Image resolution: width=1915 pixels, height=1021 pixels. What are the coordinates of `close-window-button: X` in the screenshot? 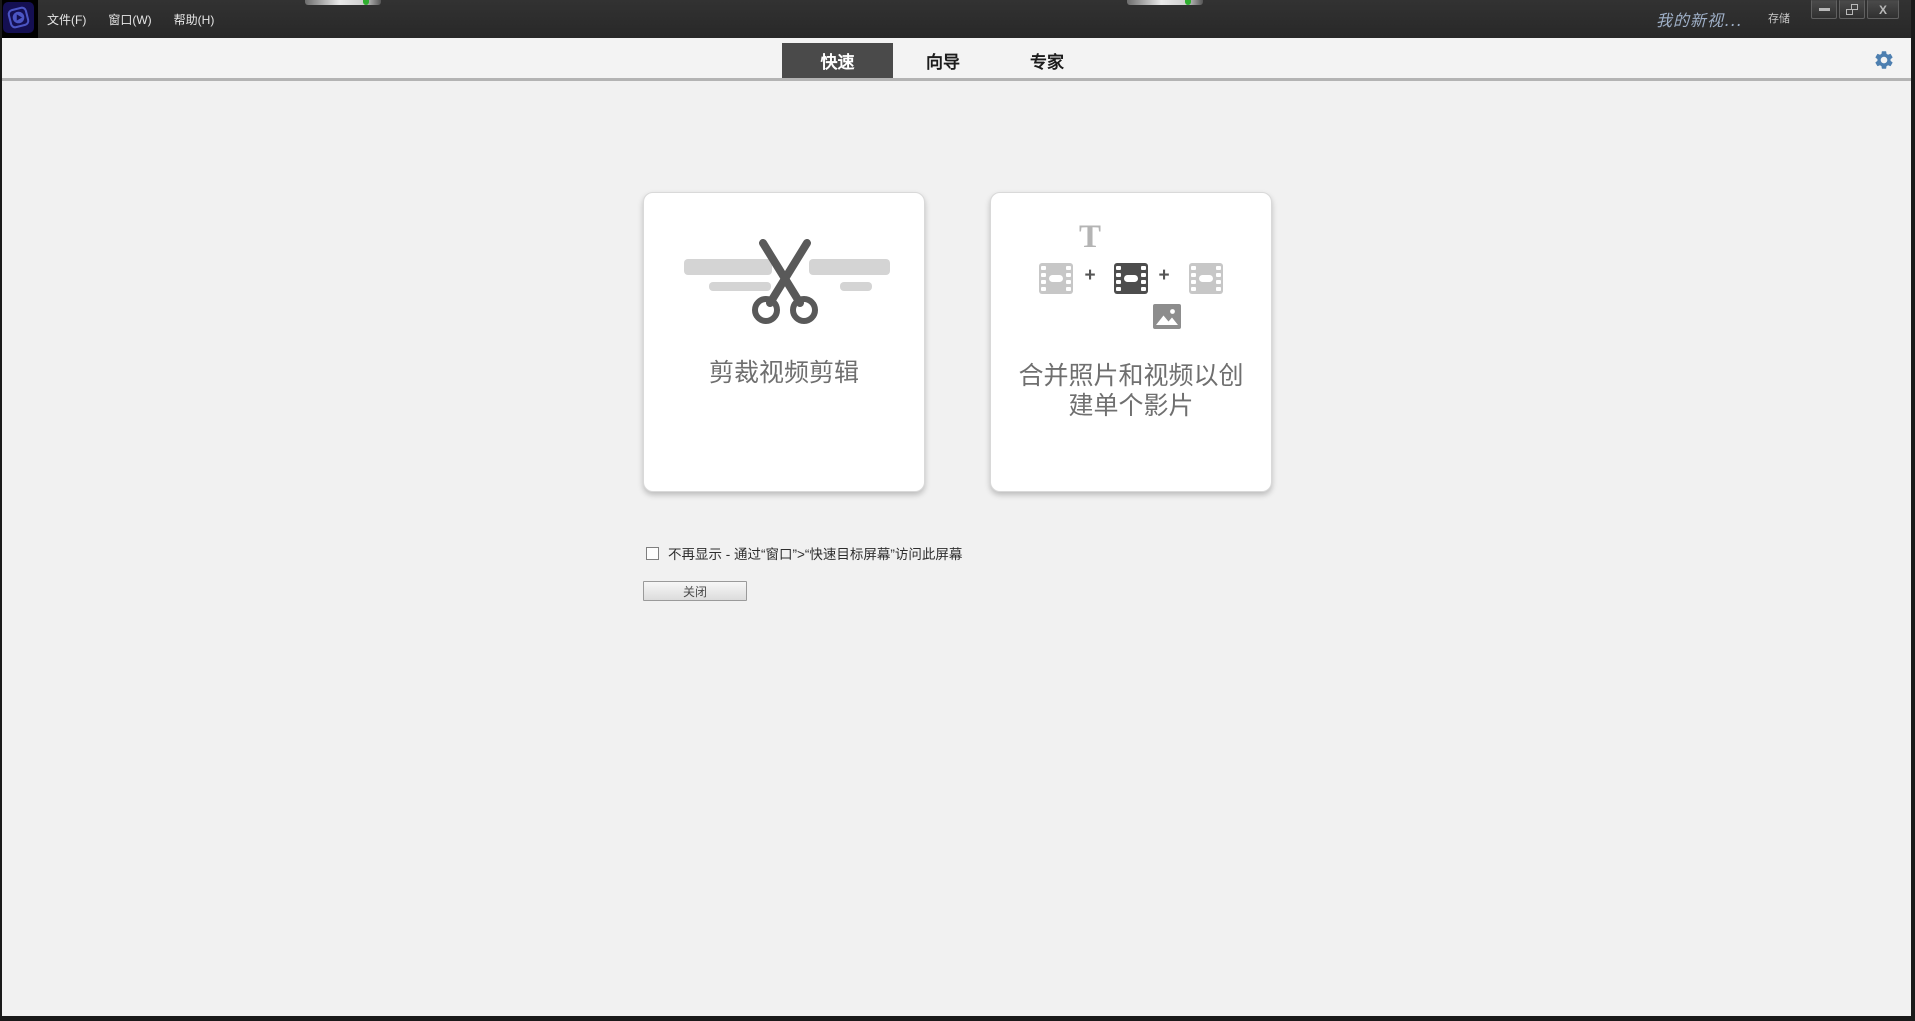 It's located at (1883, 9).